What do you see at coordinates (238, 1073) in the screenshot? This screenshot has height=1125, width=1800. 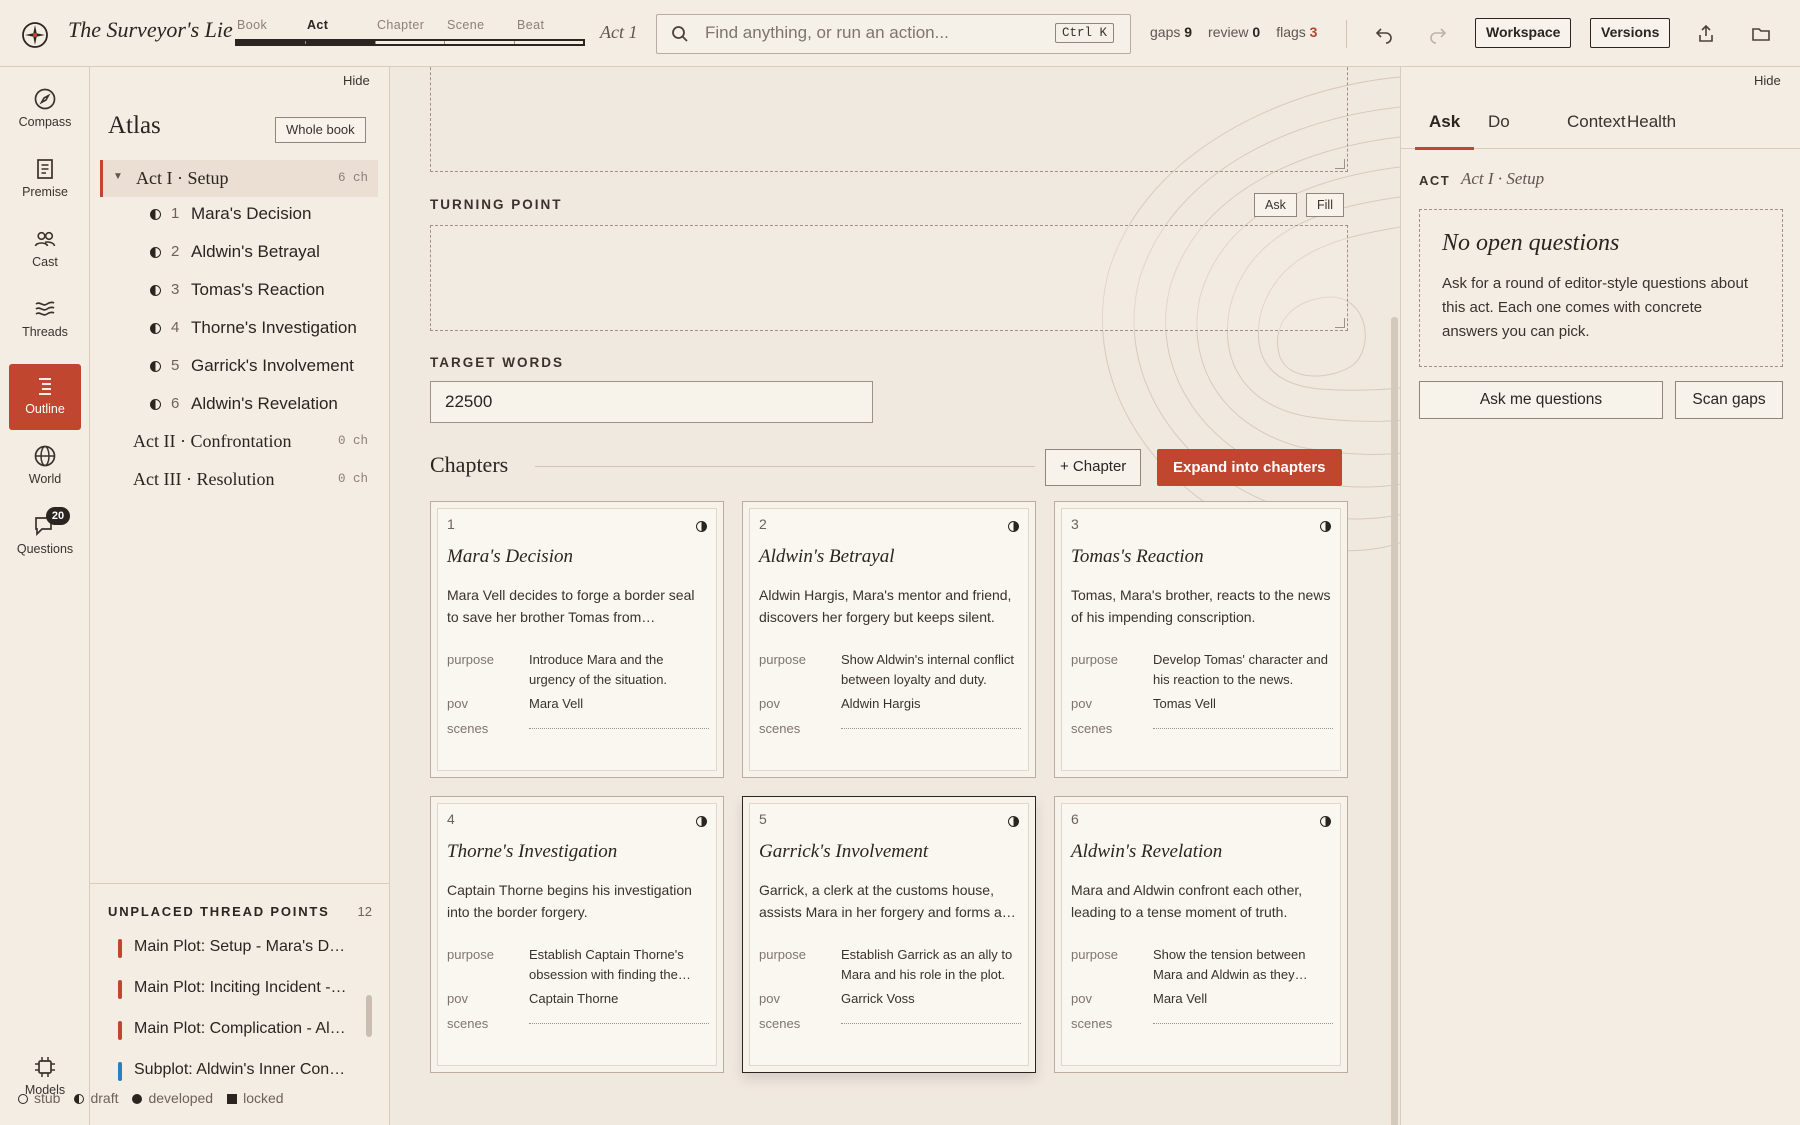 I see `thread-point-item: Subplot: Aldwin's Inner Conflict` at bounding box center [238, 1073].